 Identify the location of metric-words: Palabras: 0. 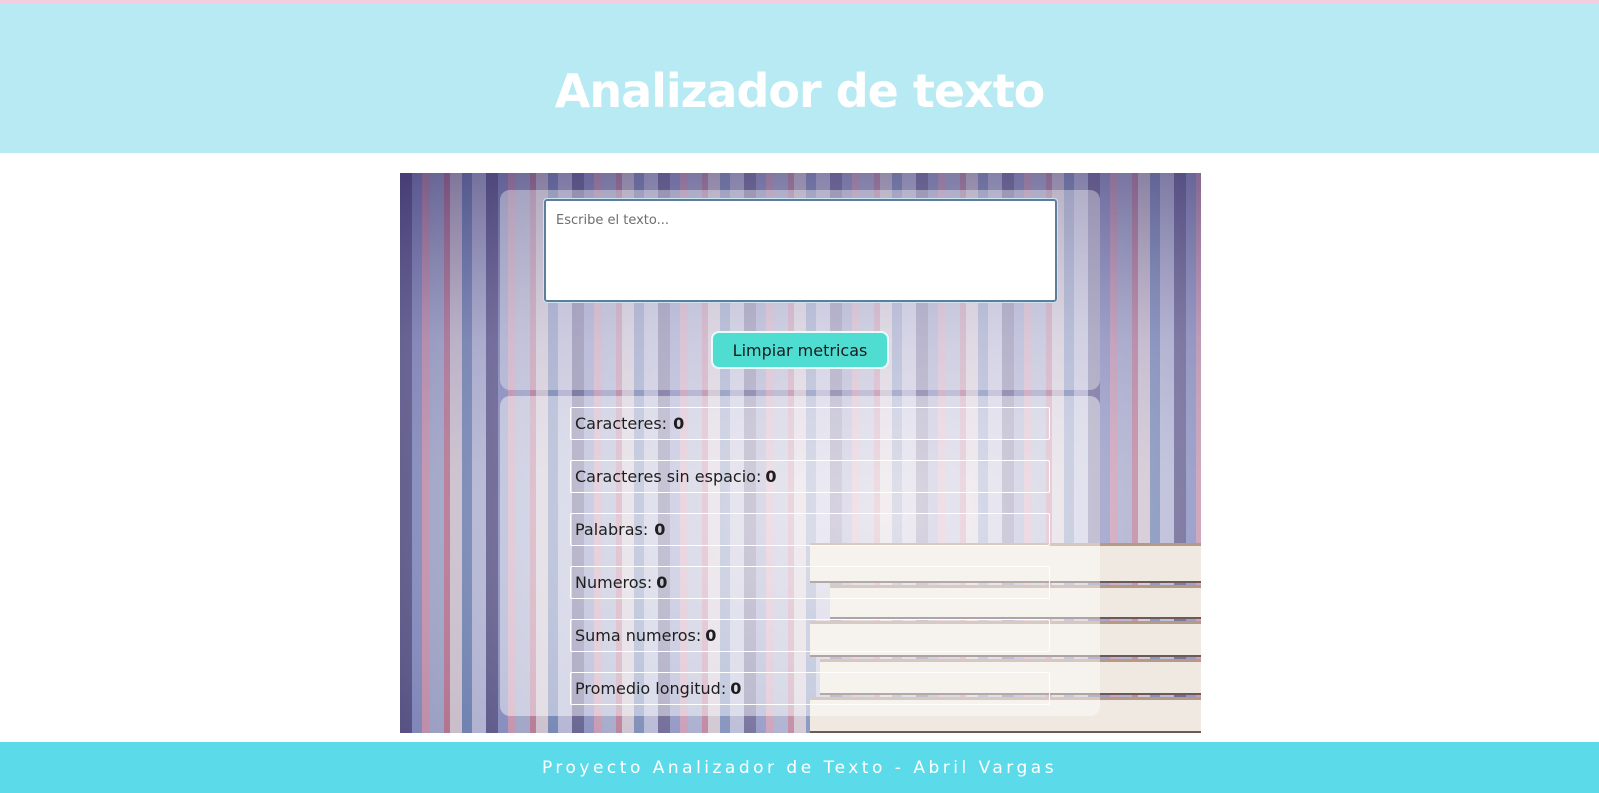
(810, 529).